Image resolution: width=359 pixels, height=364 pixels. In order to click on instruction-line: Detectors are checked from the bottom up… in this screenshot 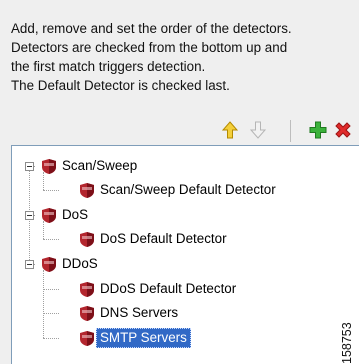, I will do `click(149, 47)`.